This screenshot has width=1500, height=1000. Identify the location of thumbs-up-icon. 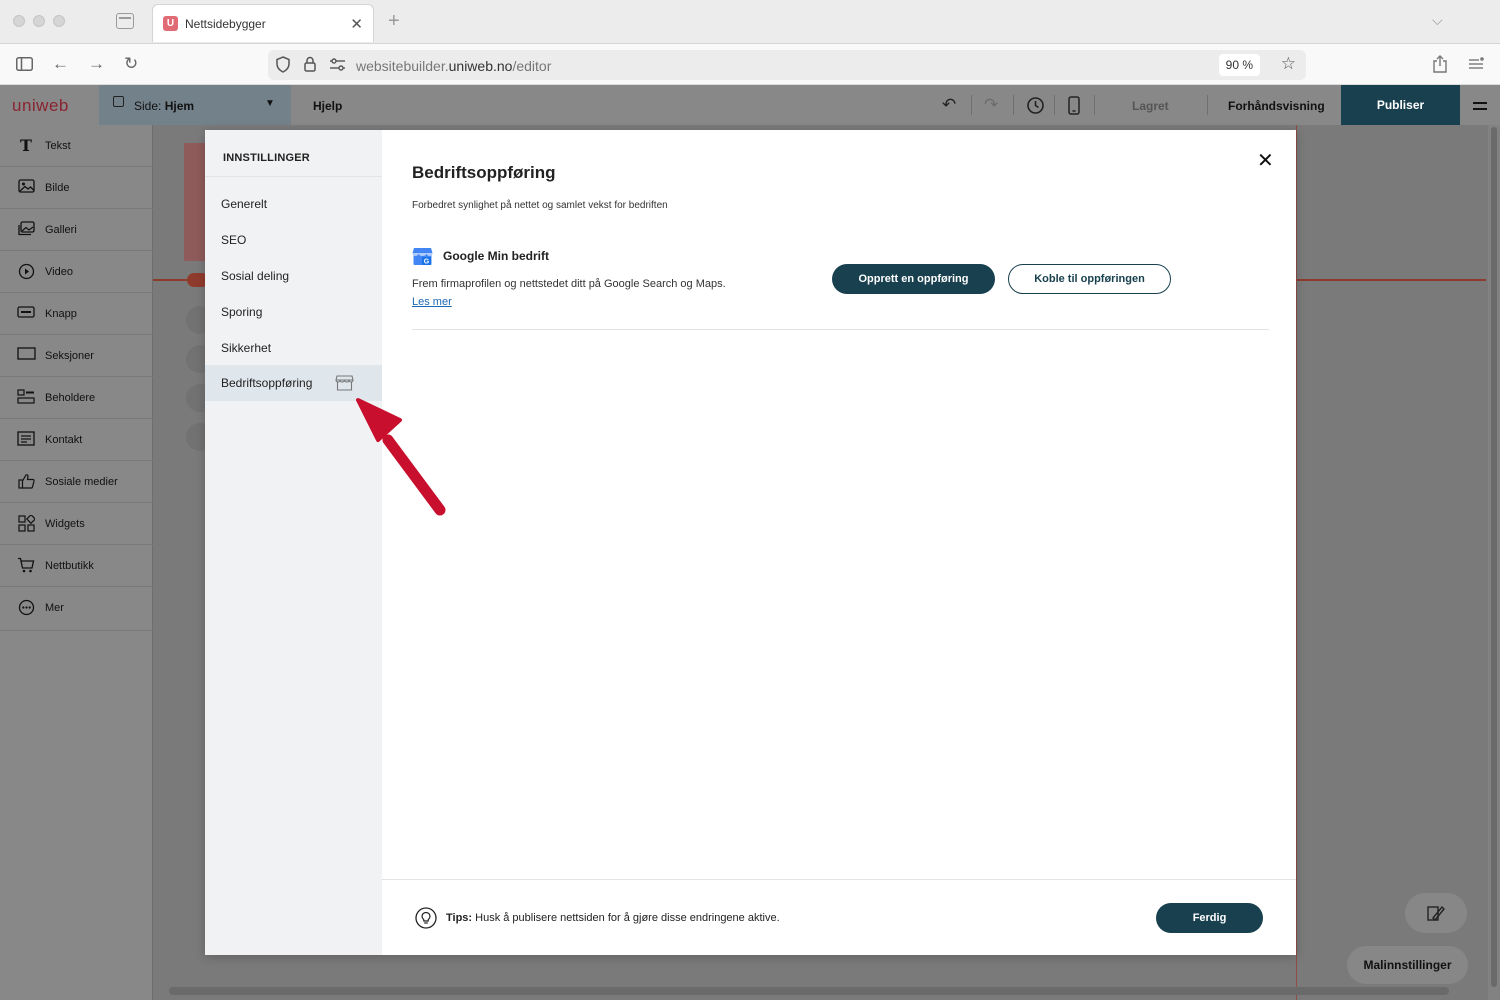
(26, 481).